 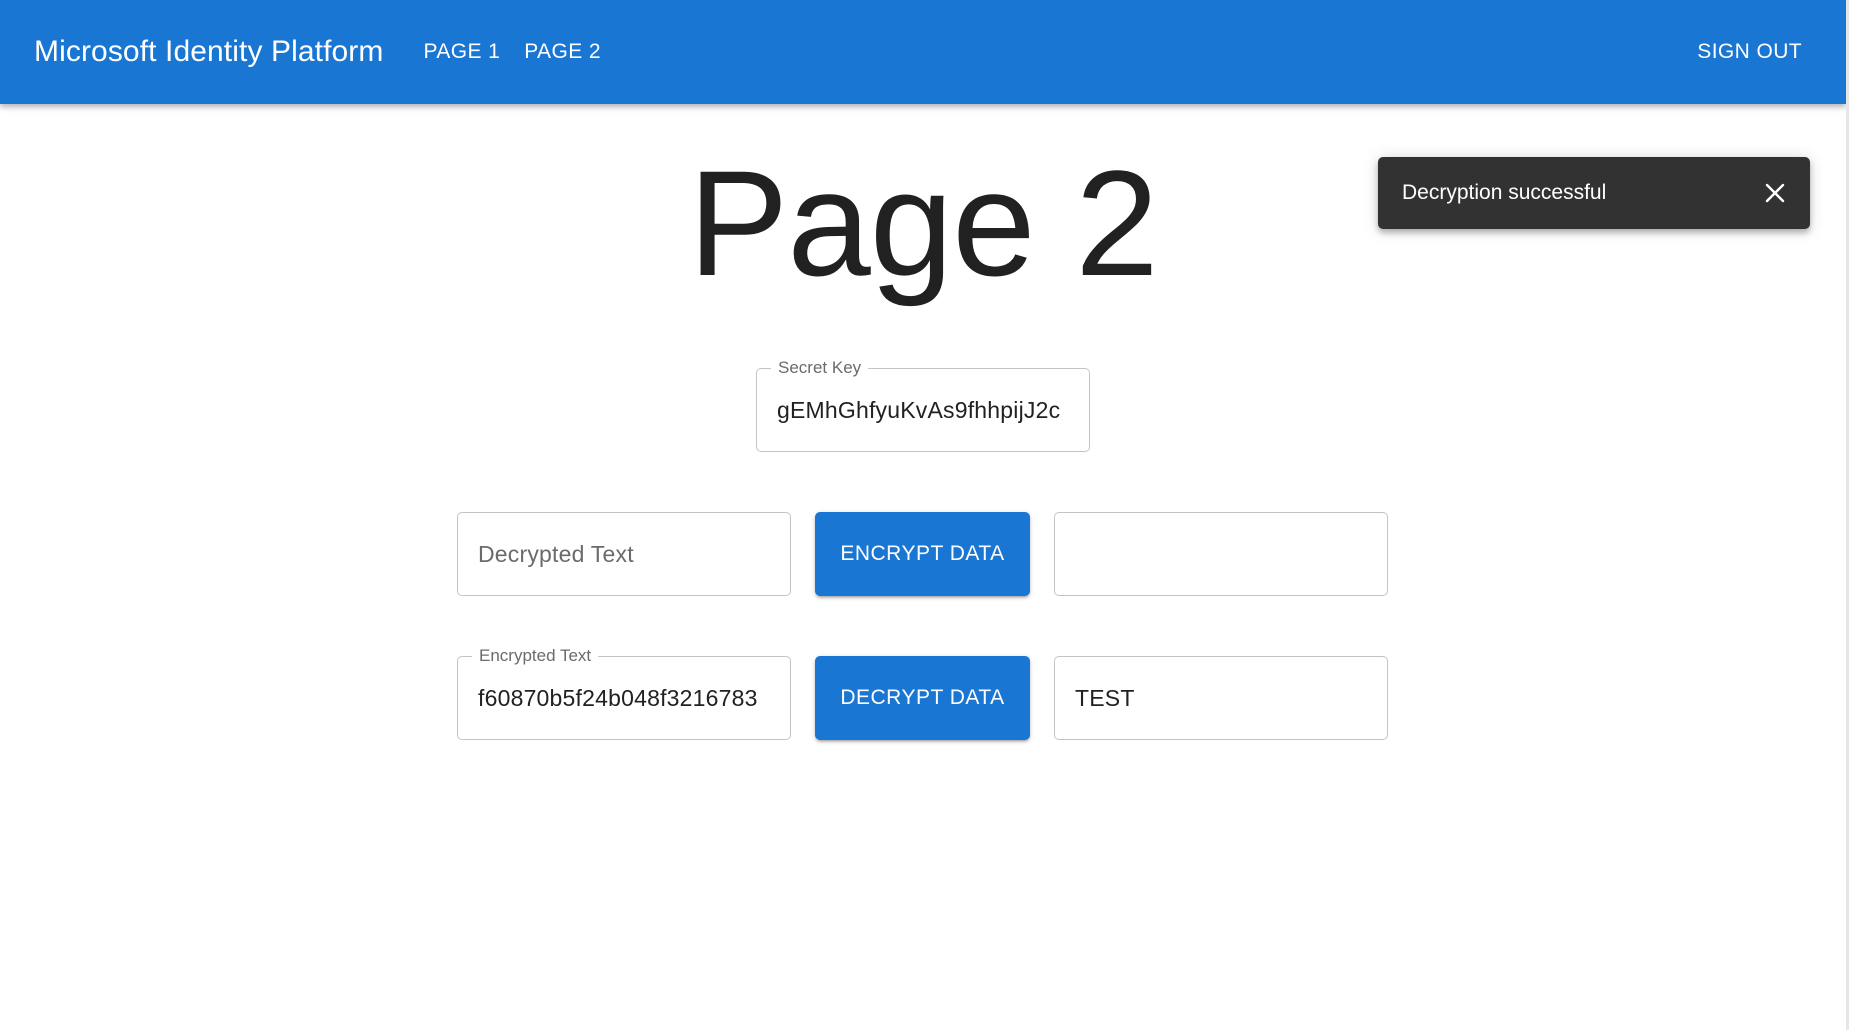 What do you see at coordinates (625, 698) in the screenshot?
I see `encrypted-text-value: f60870b5f24b048f3216783` at bounding box center [625, 698].